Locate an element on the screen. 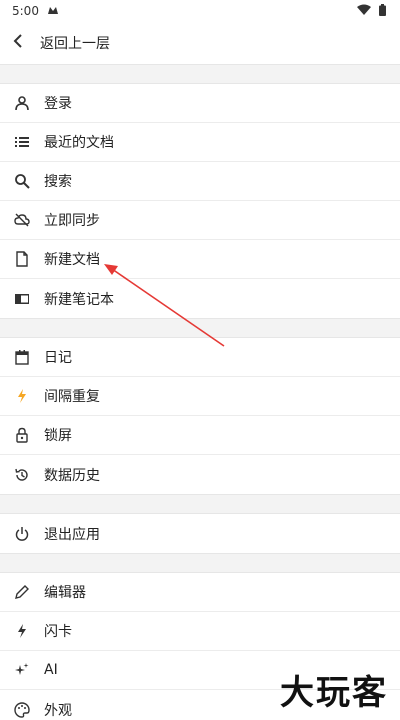 This screenshot has height=720, width=400. menu-section-exit: 退出应用 is located at coordinates (200, 533).